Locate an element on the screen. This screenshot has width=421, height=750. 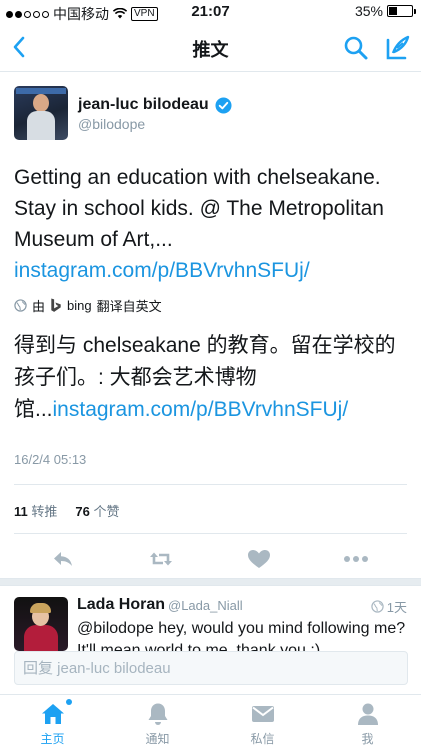
tweet-actions is located at coordinates (210, 559).